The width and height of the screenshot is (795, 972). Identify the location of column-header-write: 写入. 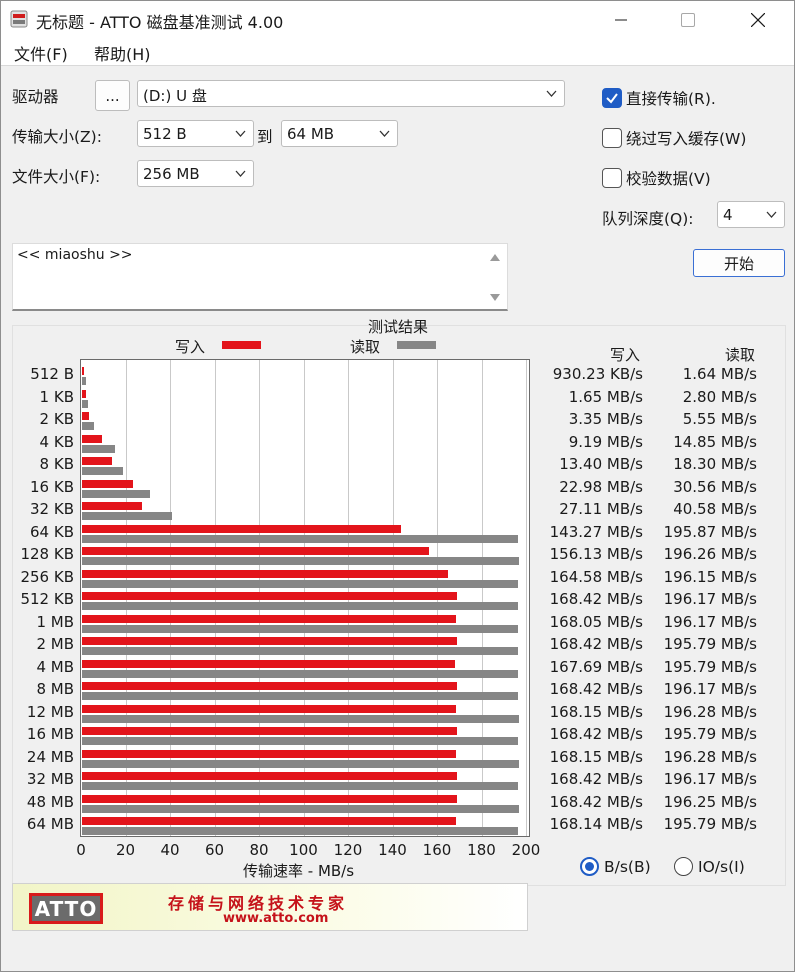
(625, 355).